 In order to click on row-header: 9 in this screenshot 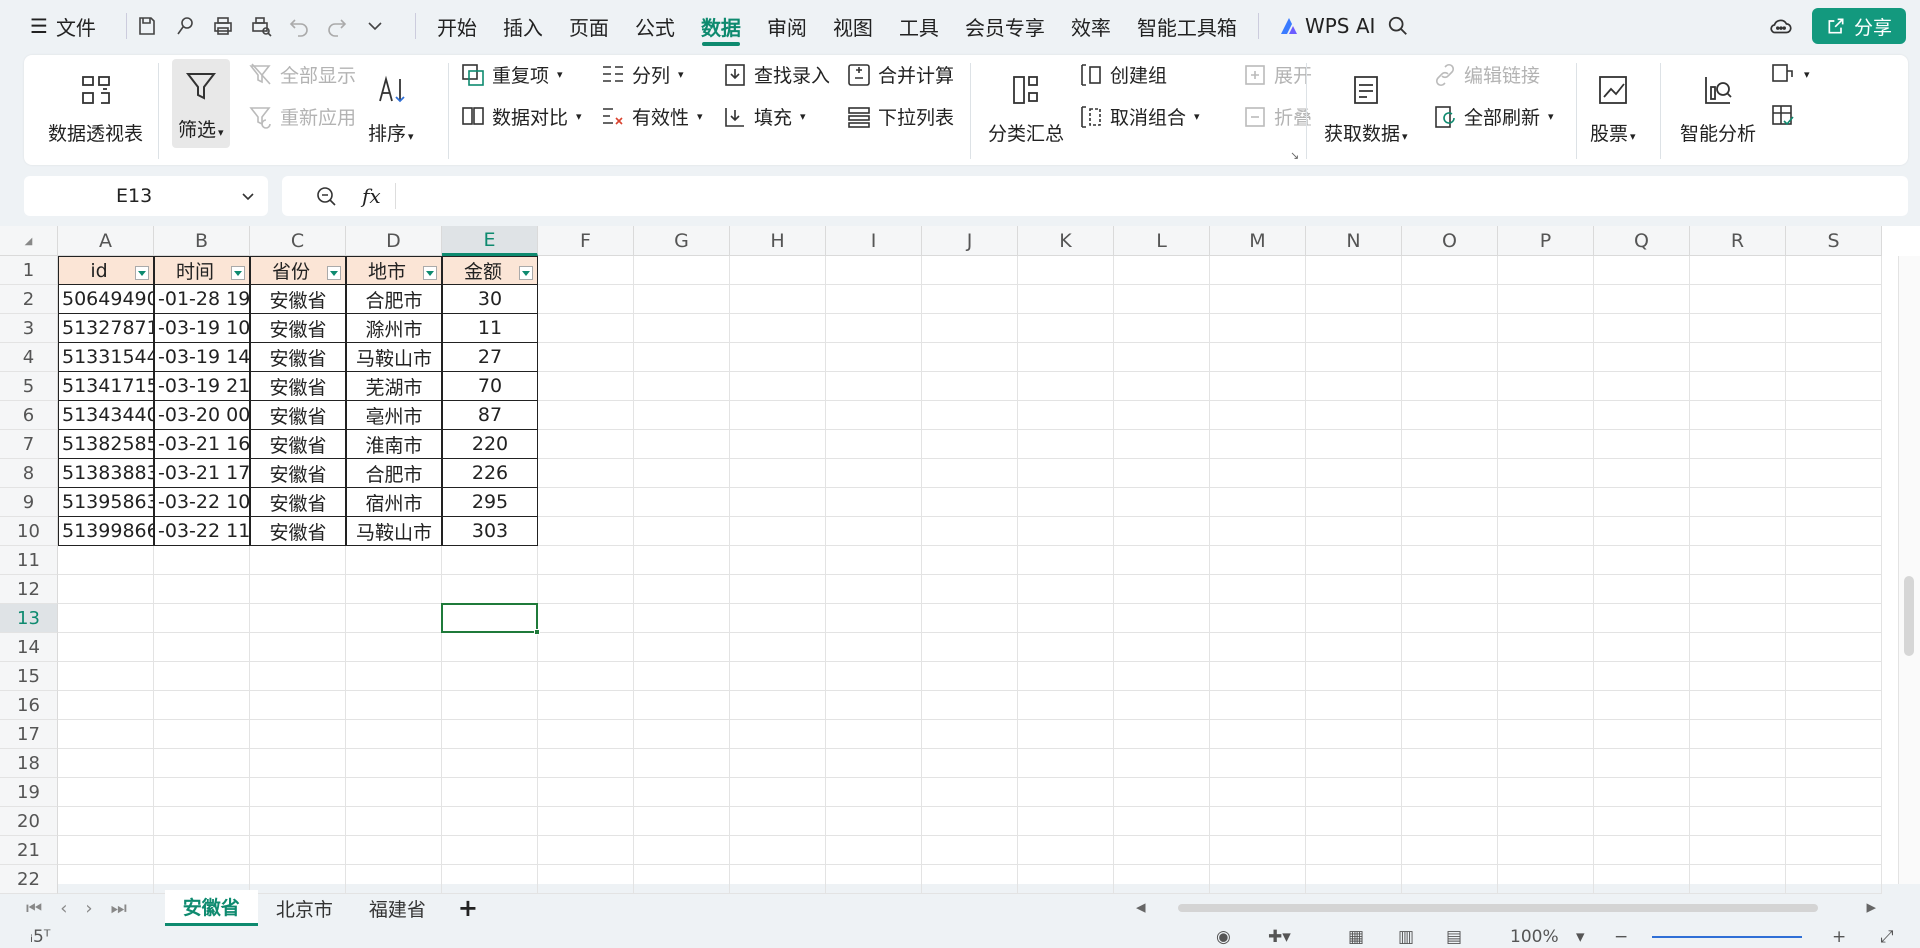, I will do `click(29, 502)`.